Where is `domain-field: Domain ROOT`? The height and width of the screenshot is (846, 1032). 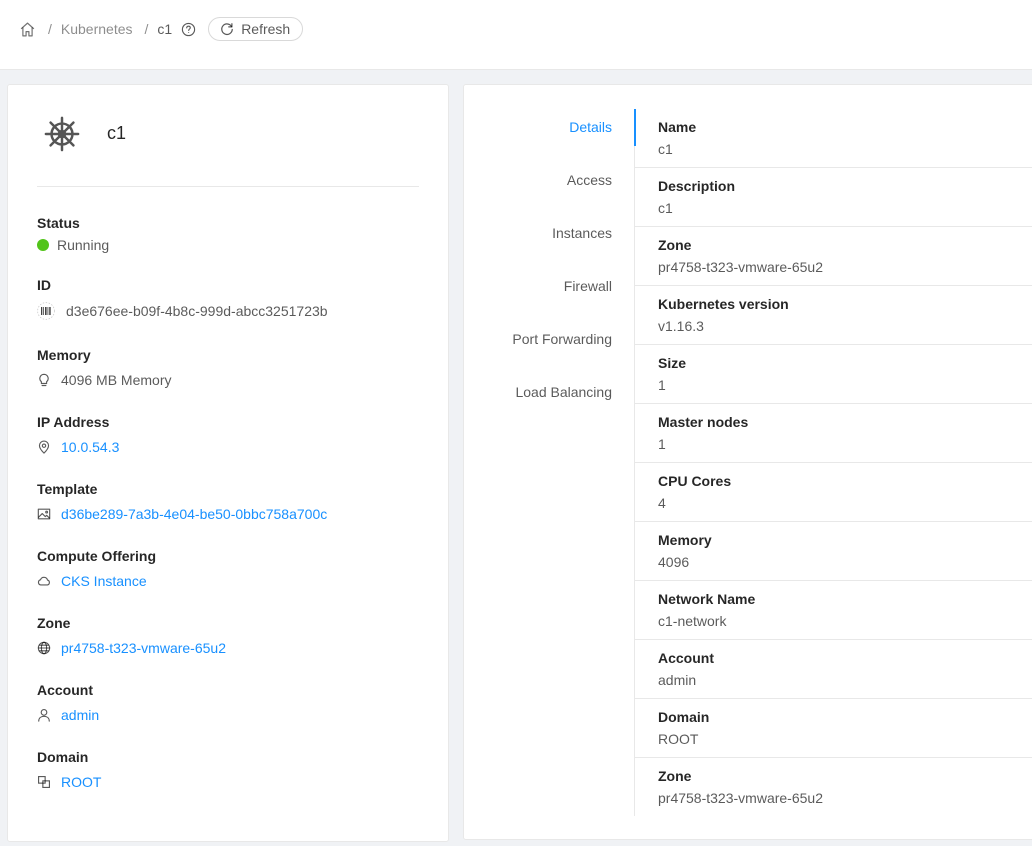 domain-field: Domain ROOT is located at coordinates (232, 769).